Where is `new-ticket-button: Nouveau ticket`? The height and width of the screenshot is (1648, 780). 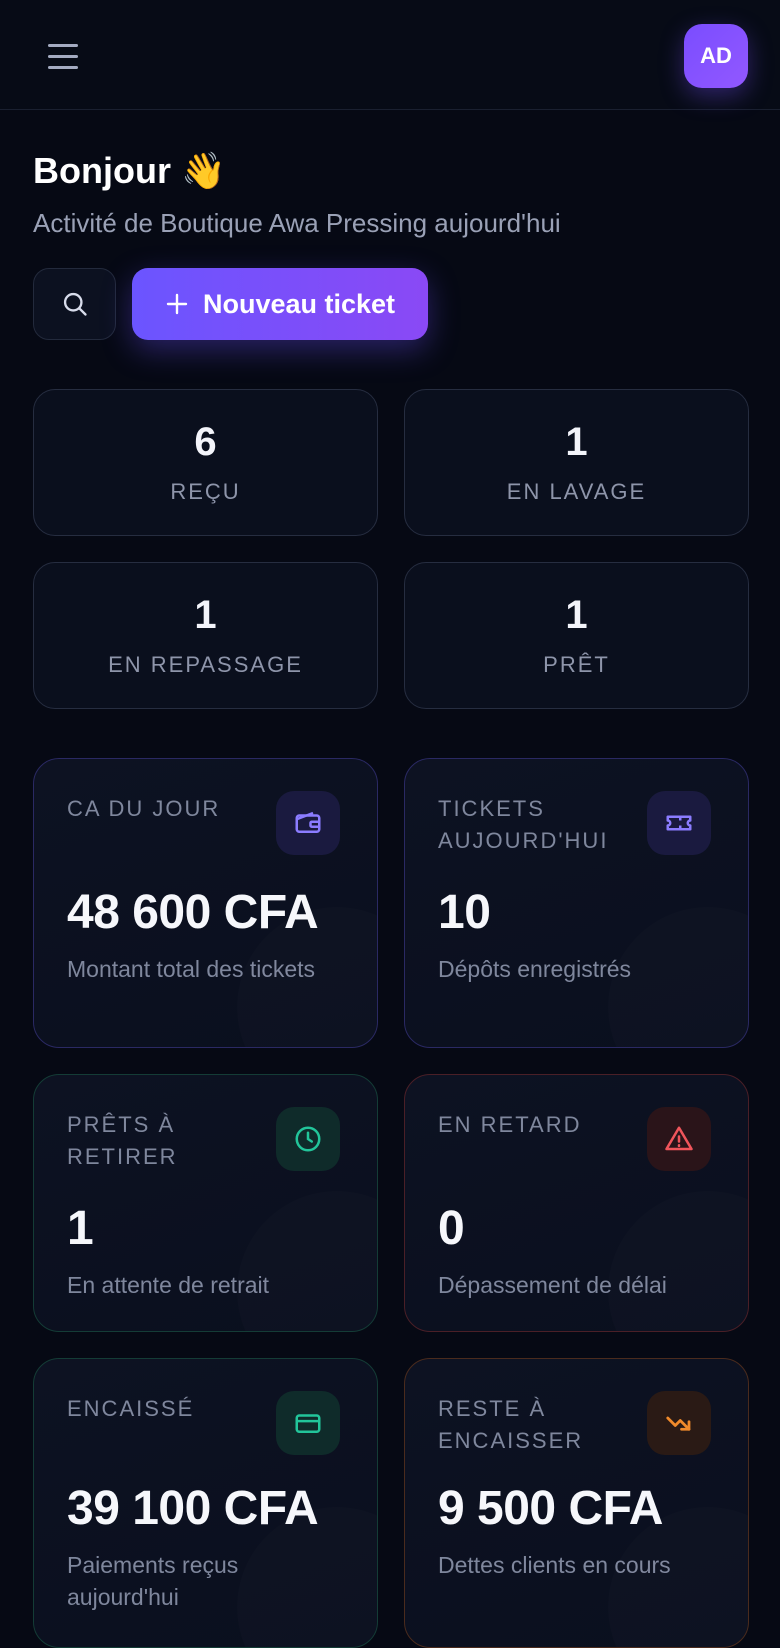 new-ticket-button: Nouveau ticket is located at coordinates (280, 304).